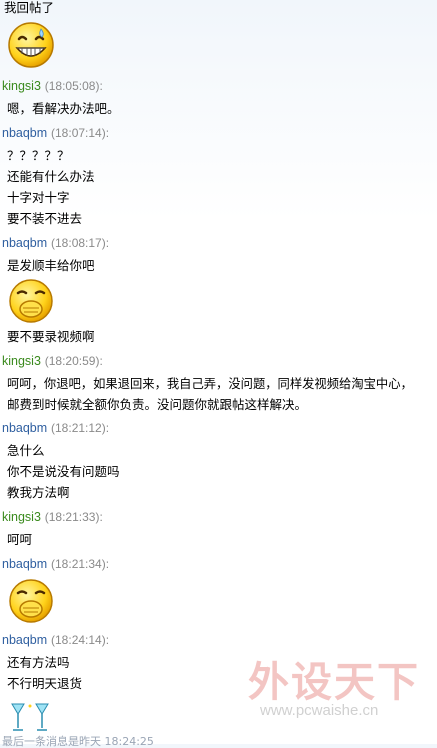  Describe the element at coordinates (26, 450) in the screenshot. I see `message-text: 急什么` at that location.